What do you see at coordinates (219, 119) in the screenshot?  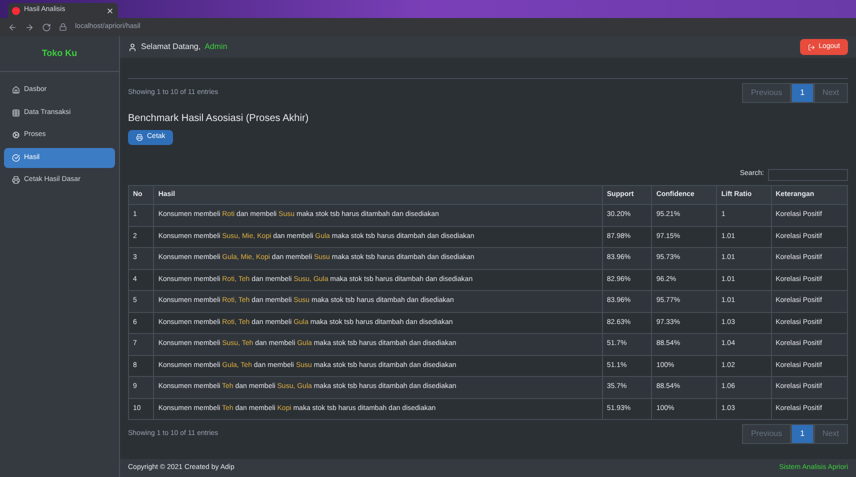 I see `section-title: Benchmark Hasil Asosiasi (Proses Akhir)` at bounding box center [219, 119].